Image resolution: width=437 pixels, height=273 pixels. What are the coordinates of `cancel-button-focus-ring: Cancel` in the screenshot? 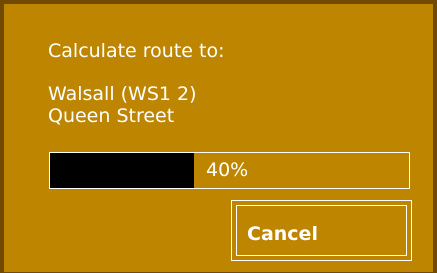 It's located at (321, 230).